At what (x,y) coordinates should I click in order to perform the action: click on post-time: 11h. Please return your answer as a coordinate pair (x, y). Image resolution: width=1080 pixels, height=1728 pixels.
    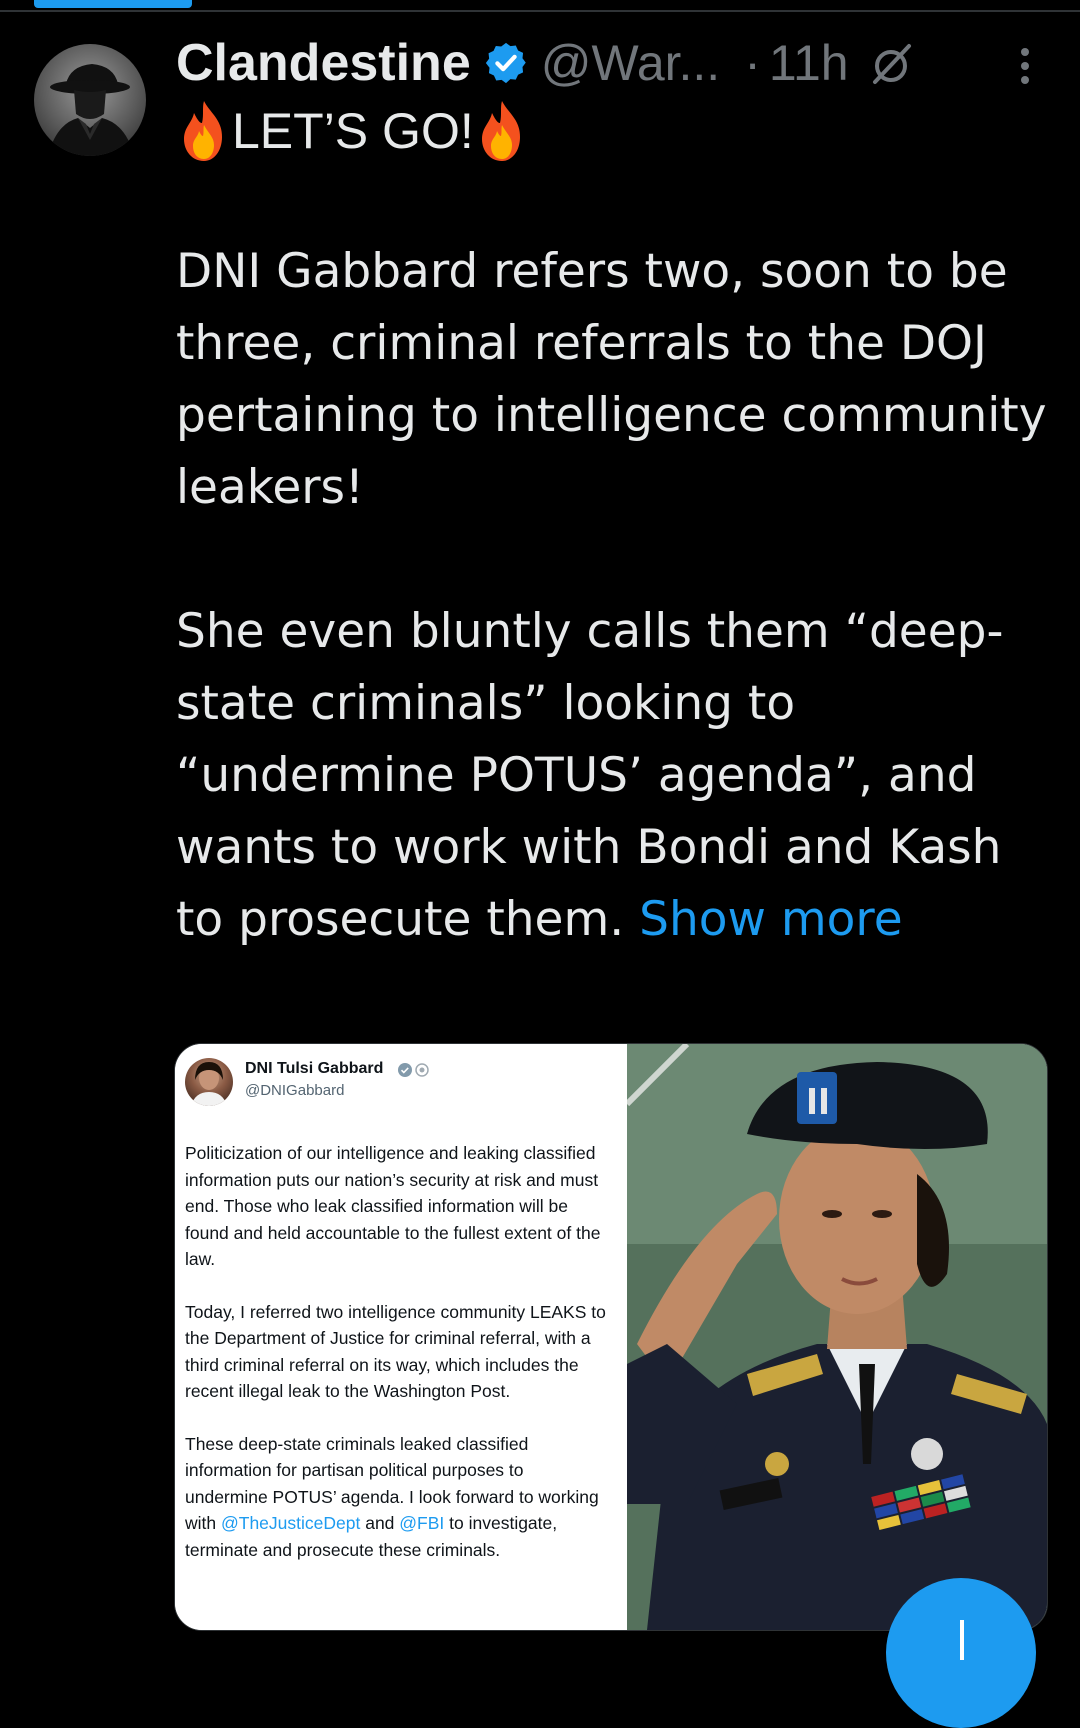
    Looking at the image, I should click on (809, 63).